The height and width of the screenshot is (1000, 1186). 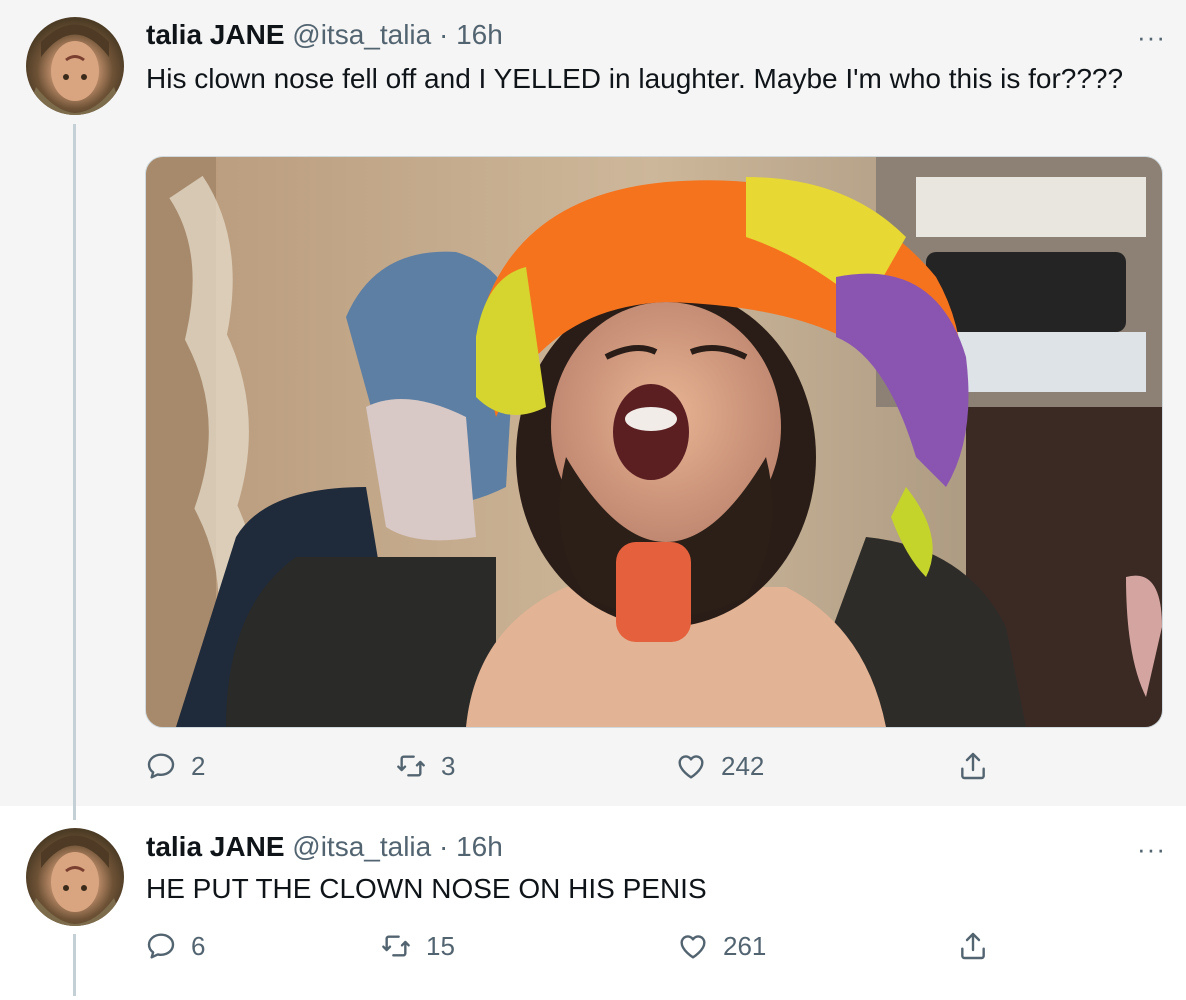 What do you see at coordinates (198, 765) in the screenshot?
I see `reply-count: 2` at bounding box center [198, 765].